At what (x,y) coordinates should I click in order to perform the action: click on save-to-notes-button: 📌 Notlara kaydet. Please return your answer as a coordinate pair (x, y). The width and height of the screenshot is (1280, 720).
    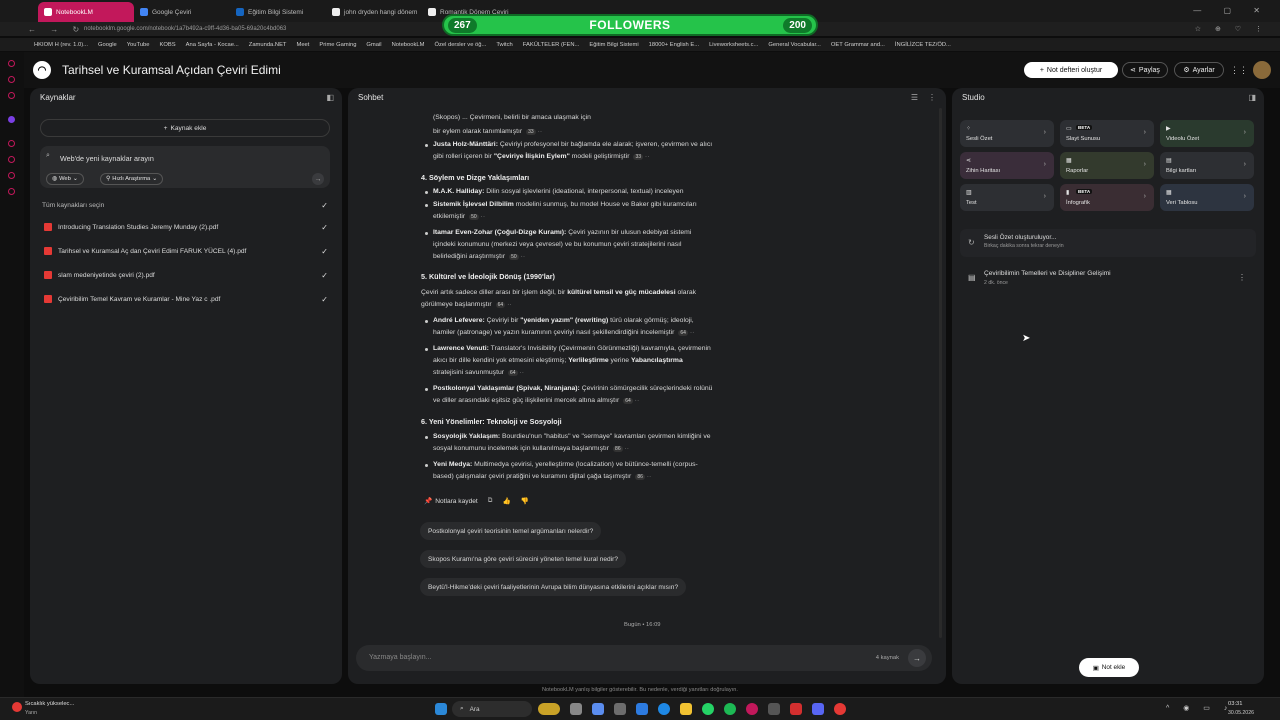
    Looking at the image, I should click on (451, 501).